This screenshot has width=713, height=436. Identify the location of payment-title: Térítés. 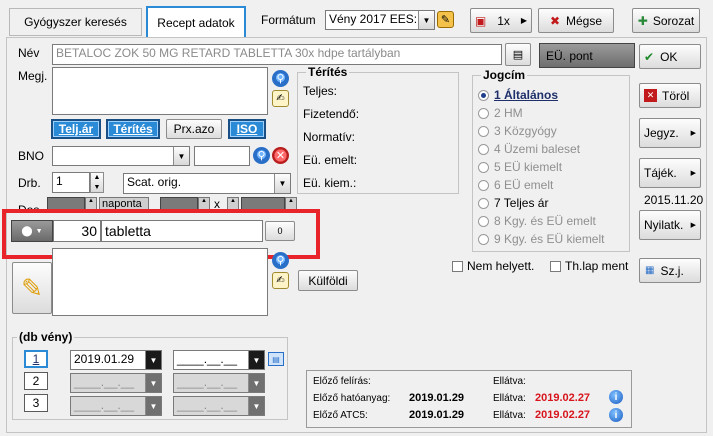
(328, 72).